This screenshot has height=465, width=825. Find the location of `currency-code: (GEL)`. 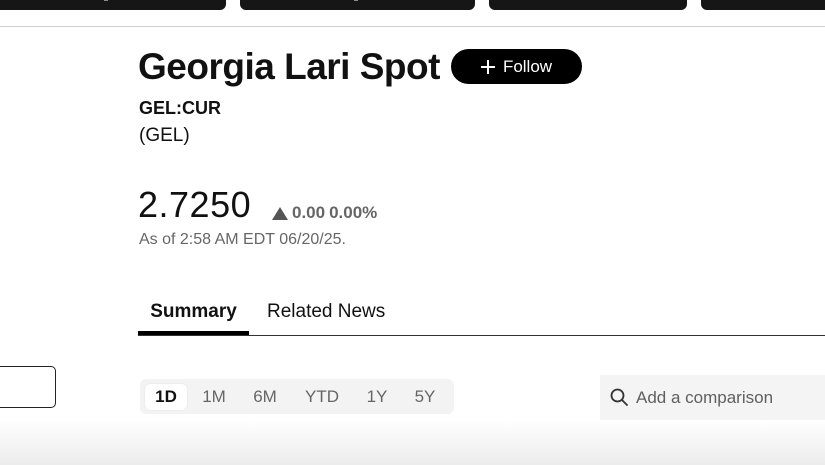

currency-code: (GEL) is located at coordinates (164, 135).